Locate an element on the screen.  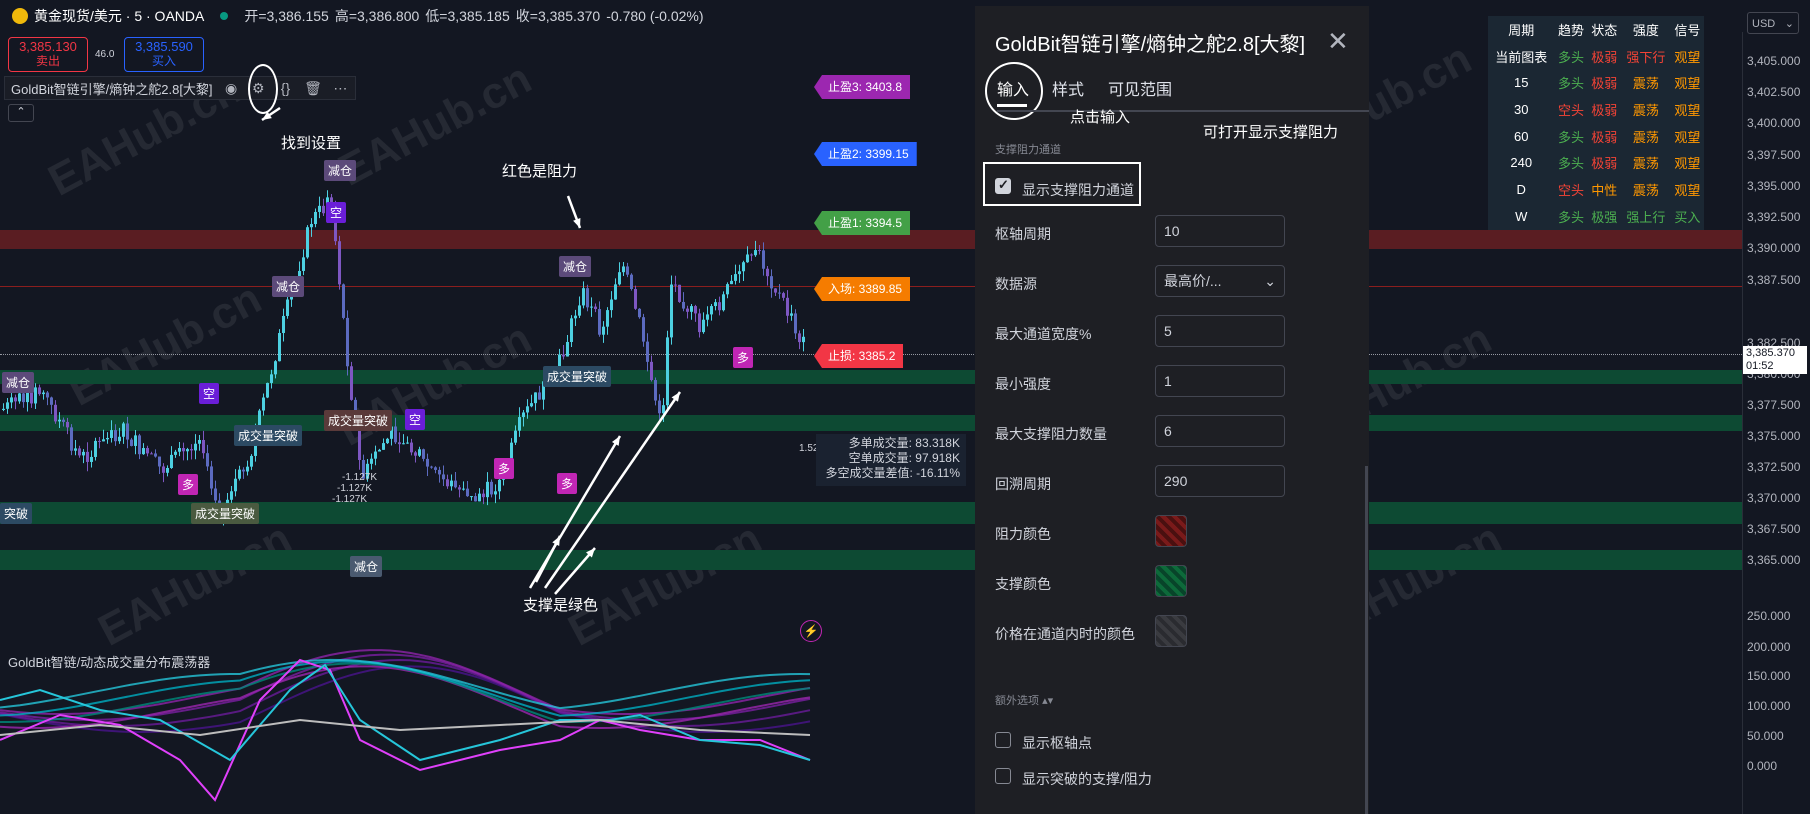
show-broken-checkbox is located at coordinates (1003, 776).